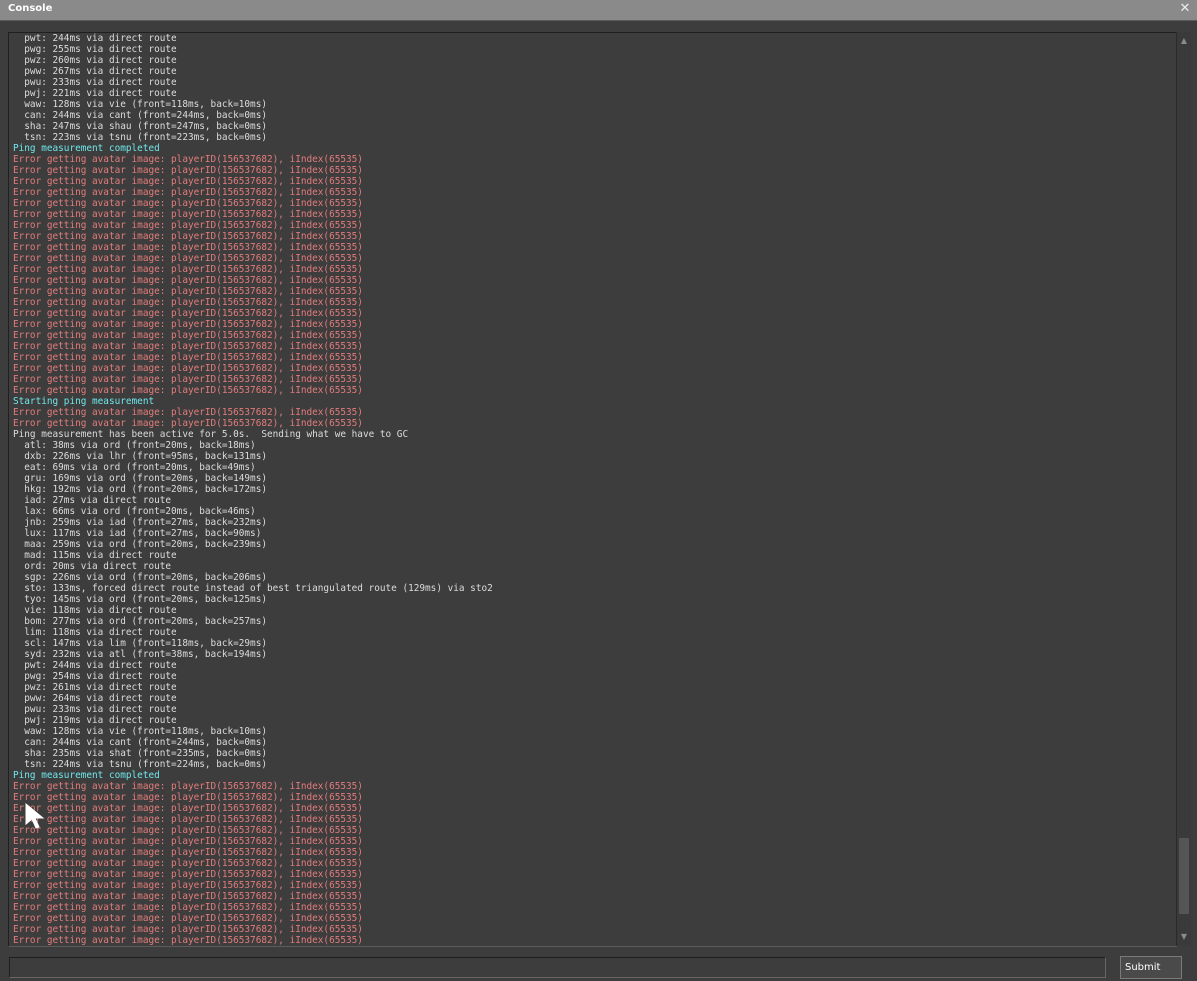 The height and width of the screenshot is (981, 1197). Describe the element at coordinates (1184, 41) in the screenshot. I see `scroll-up-icon: ▲` at that location.